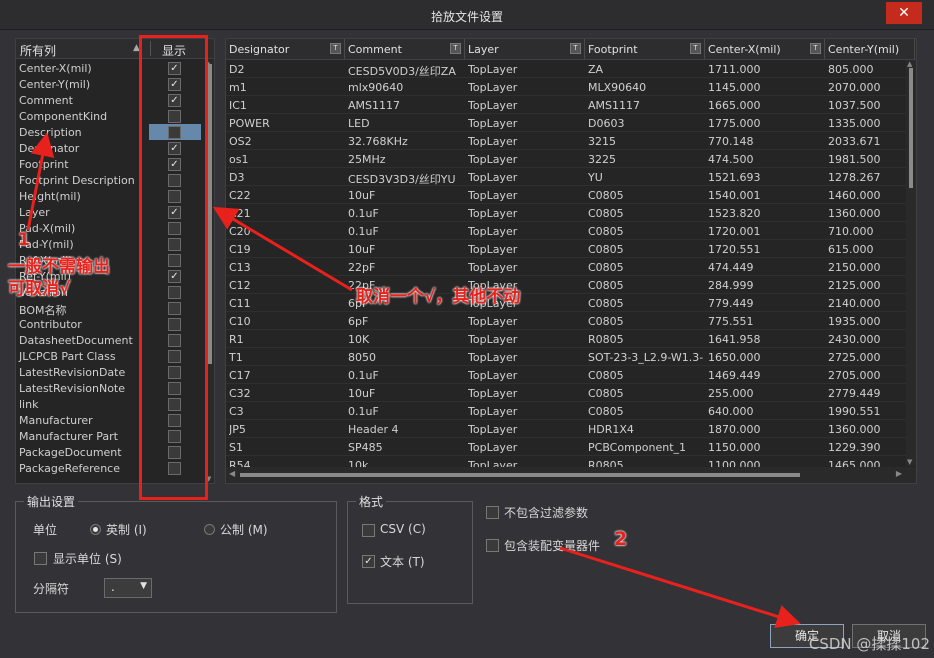  Describe the element at coordinates (734, 375) in the screenshot. I see `grid-cell: 1469.449` at that location.